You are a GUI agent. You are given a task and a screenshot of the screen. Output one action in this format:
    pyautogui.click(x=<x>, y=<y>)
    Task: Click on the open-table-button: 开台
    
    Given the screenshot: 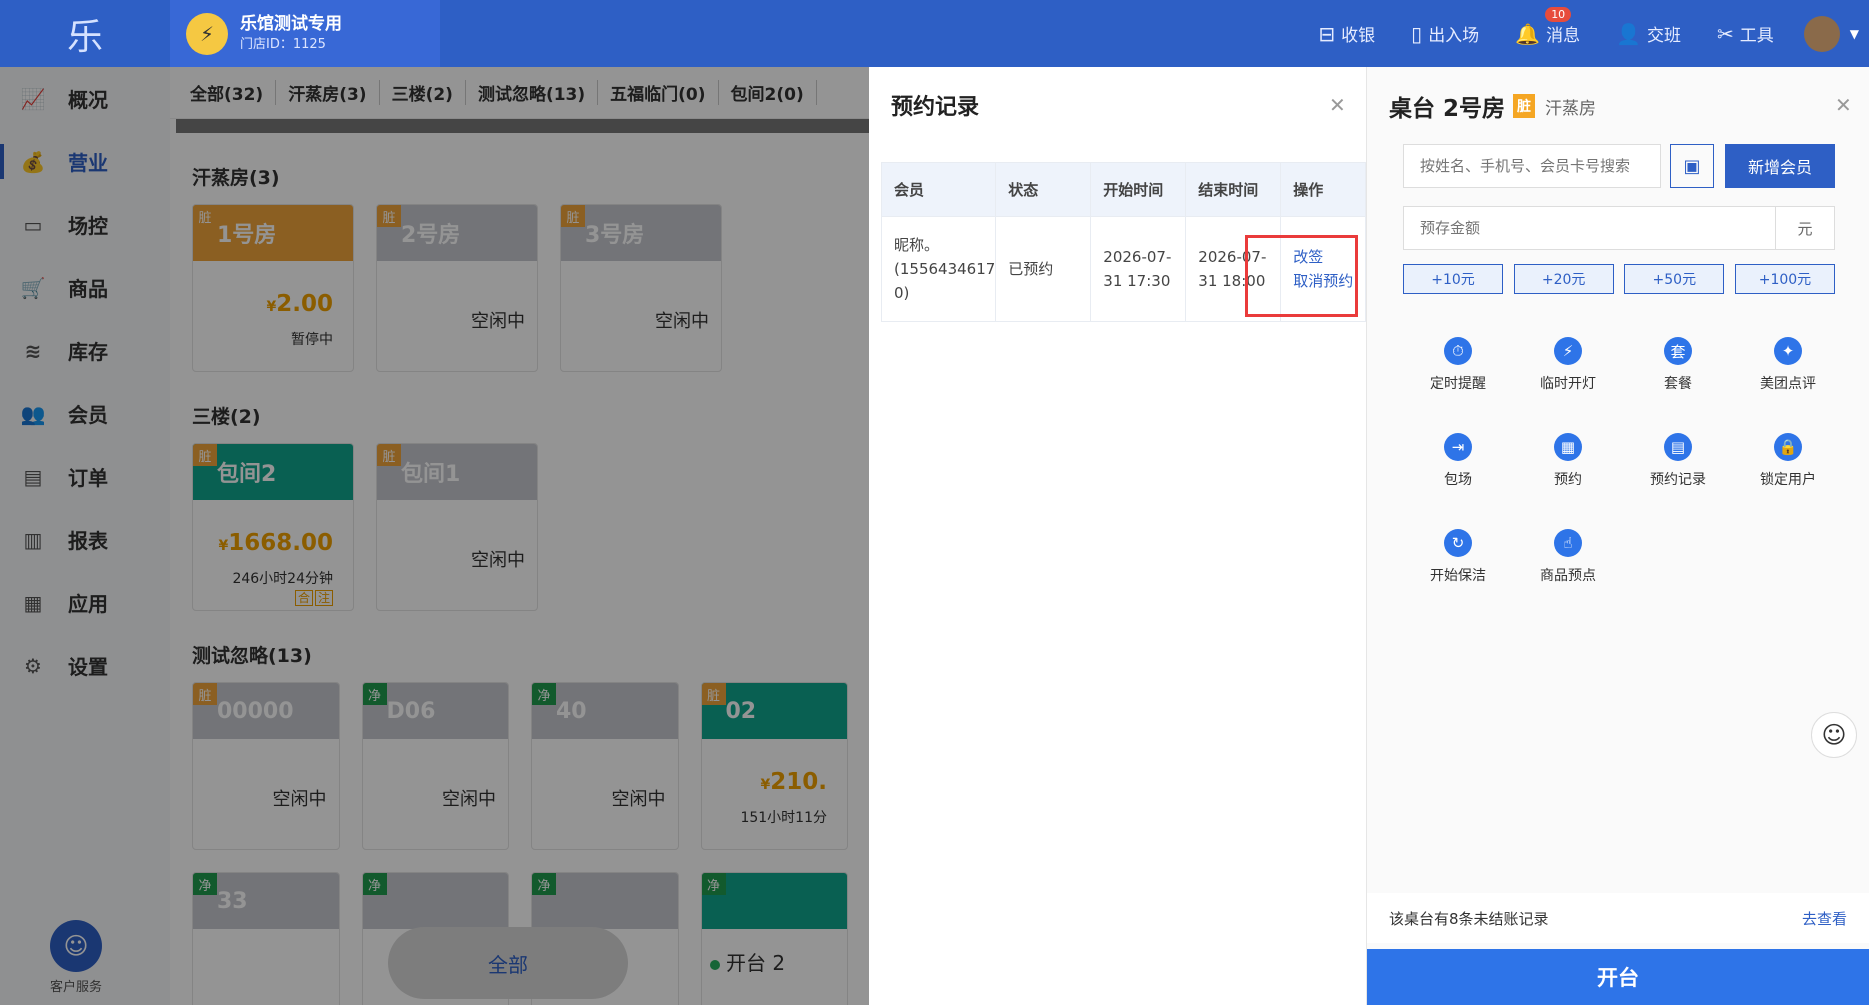 What is the action you would take?
    pyautogui.click(x=1618, y=977)
    